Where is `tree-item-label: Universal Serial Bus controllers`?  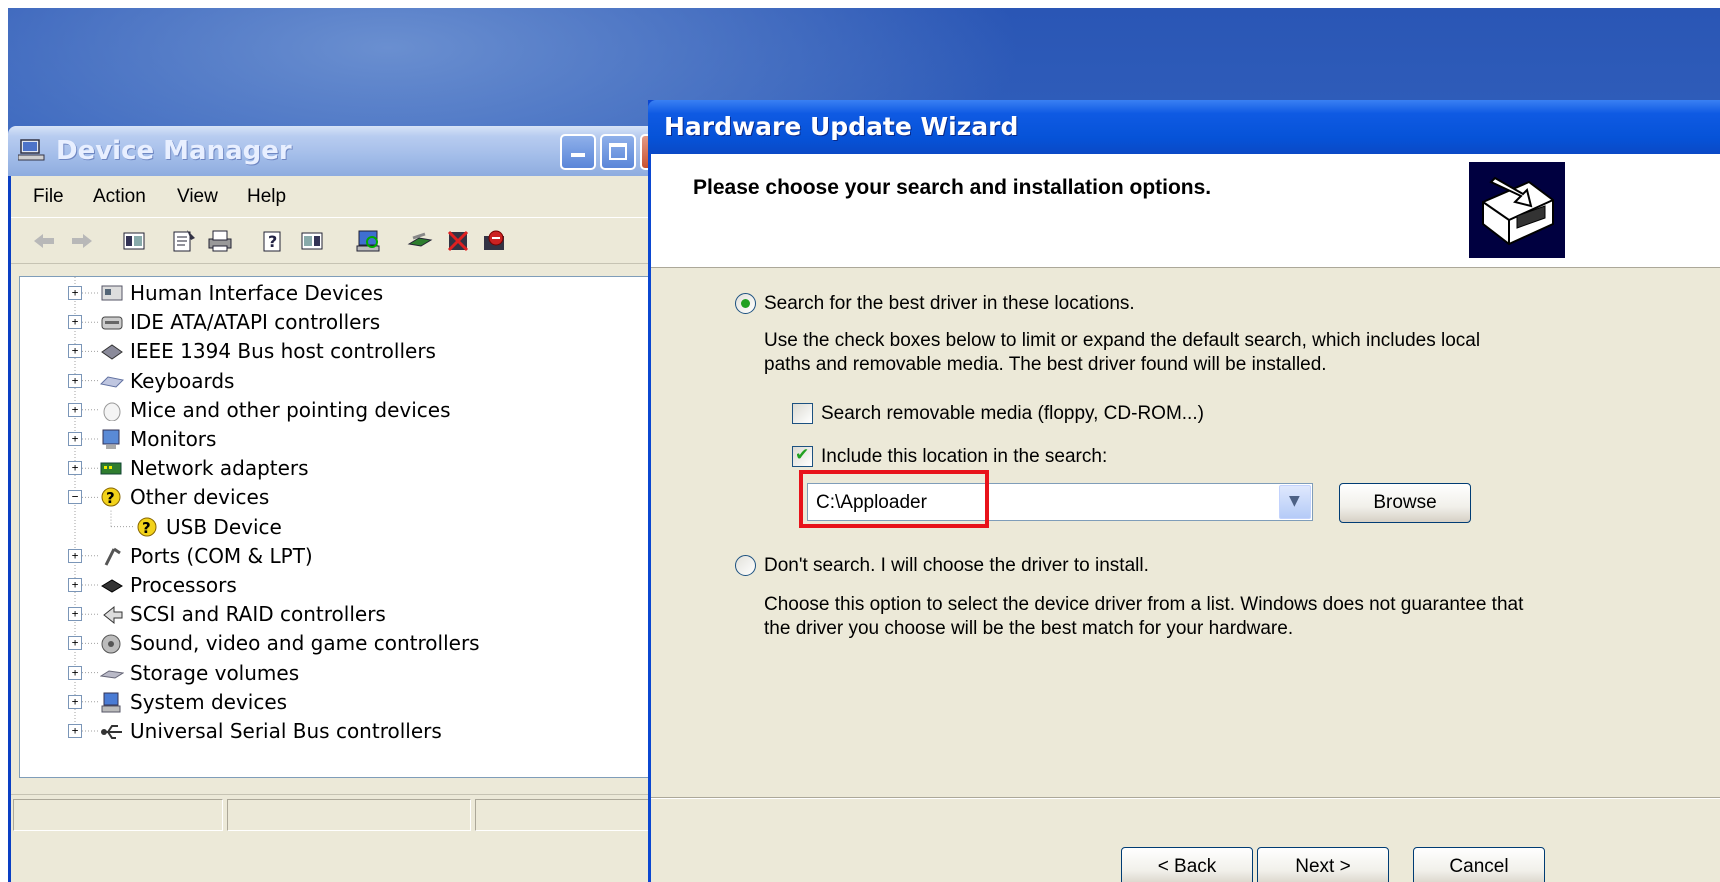 tree-item-label: Universal Serial Bus controllers is located at coordinates (286, 731).